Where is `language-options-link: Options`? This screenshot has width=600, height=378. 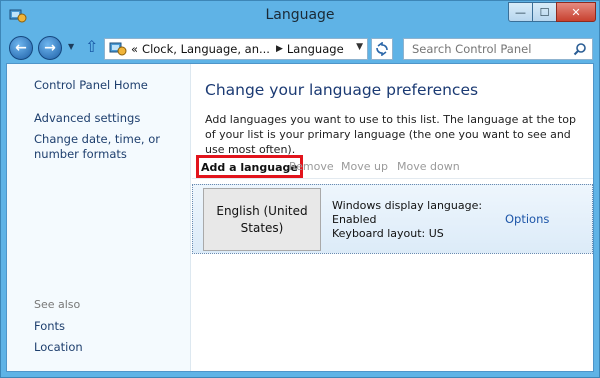
language-options-link: Options is located at coordinates (527, 219).